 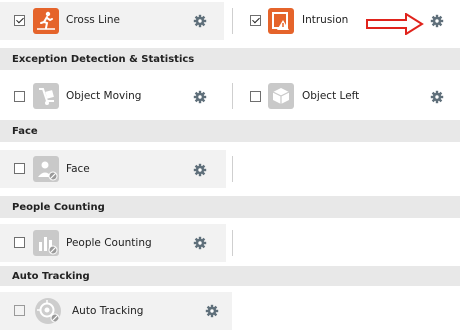 What do you see at coordinates (46, 21) in the screenshot?
I see `running-person-icon` at bounding box center [46, 21].